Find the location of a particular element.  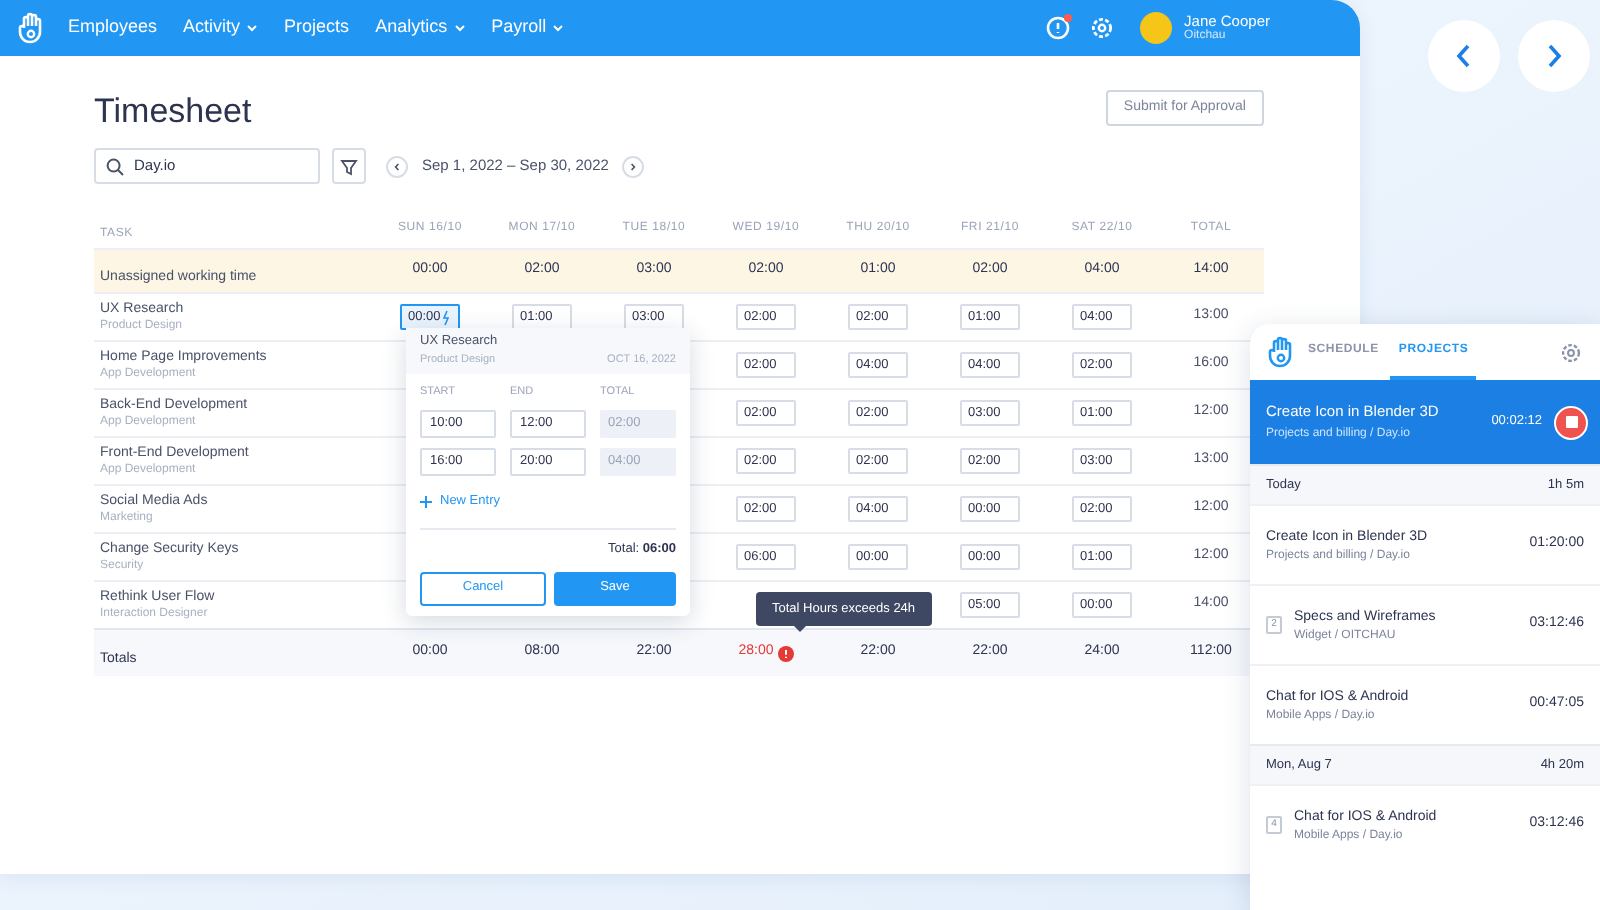

tooltip-pointer-icon is located at coordinates (800, 629).